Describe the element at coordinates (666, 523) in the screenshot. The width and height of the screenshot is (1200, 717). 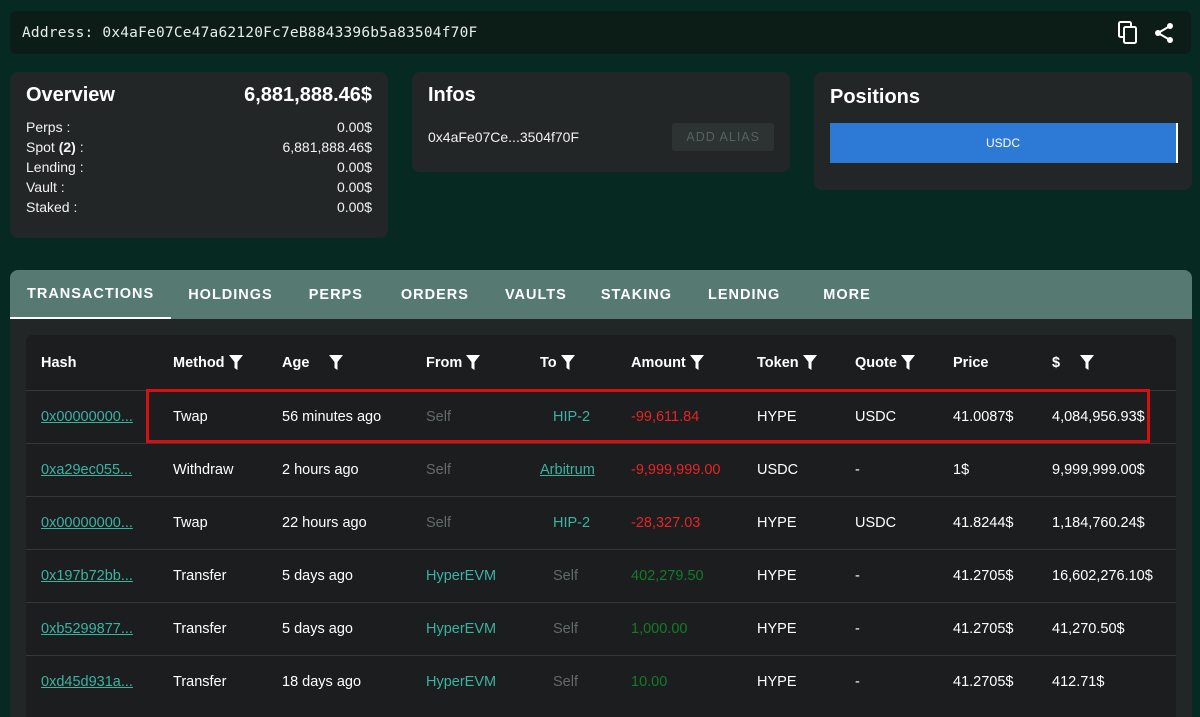
I see `amount-value: -28,327.03` at that location.